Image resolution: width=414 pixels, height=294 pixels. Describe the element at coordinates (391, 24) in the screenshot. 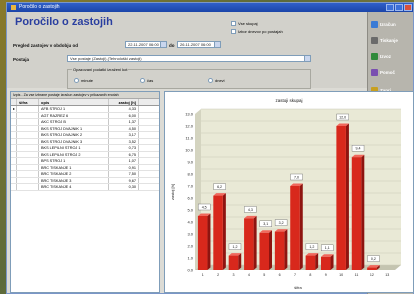

I see `calculate-button: Izračun` at that location.